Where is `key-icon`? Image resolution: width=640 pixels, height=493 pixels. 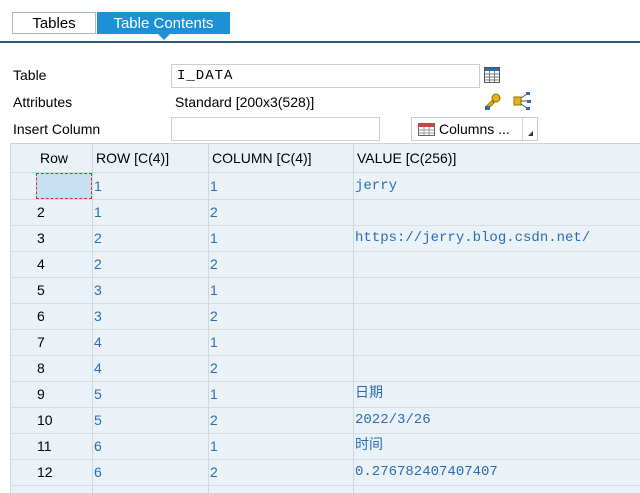 key-icon is located at coordinates (493, 103).